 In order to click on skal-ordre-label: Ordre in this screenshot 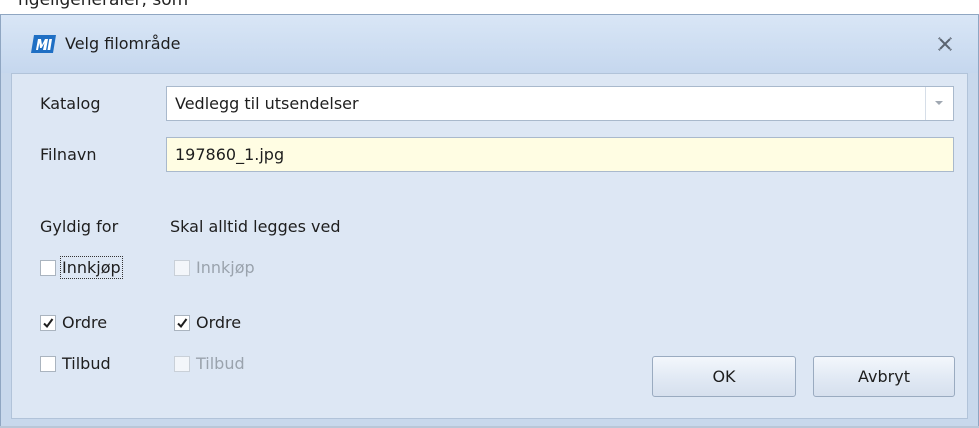, I will do `click(218, 322)`.